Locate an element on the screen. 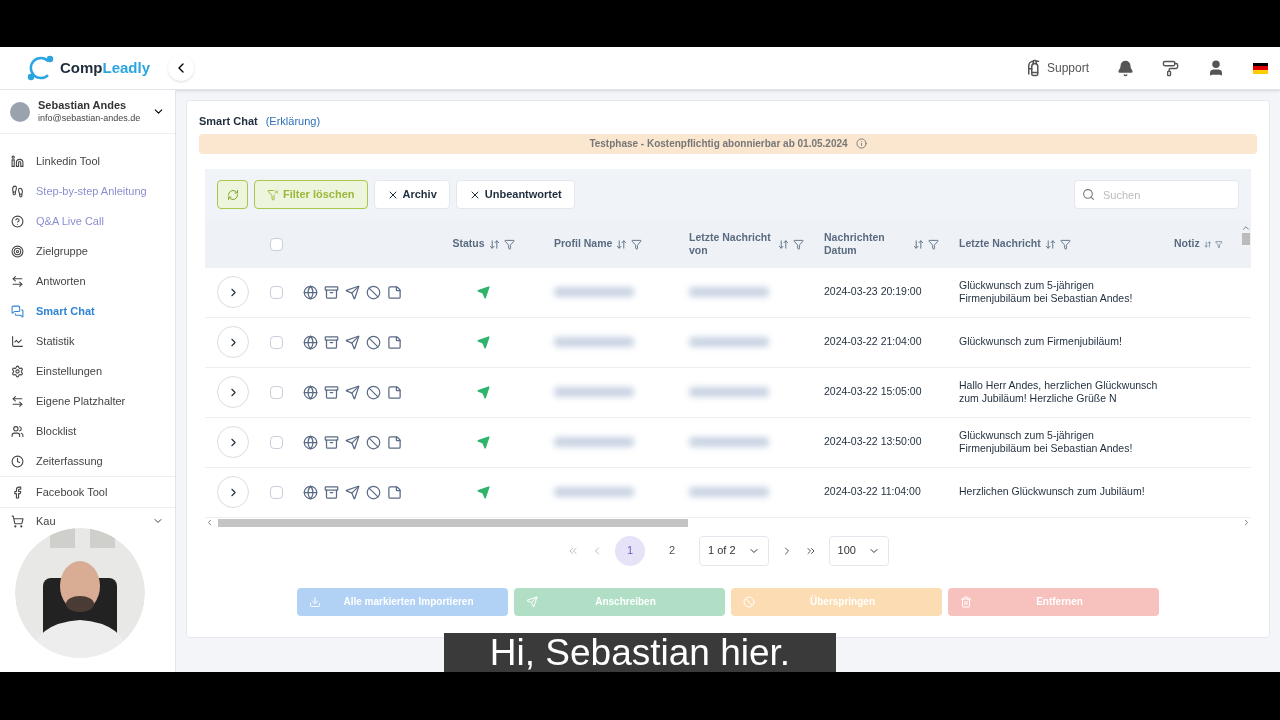 The height and width of the screenshot is (720, 1280). column-header: Letzte Nachricht von is located at coordinates (731, 244).